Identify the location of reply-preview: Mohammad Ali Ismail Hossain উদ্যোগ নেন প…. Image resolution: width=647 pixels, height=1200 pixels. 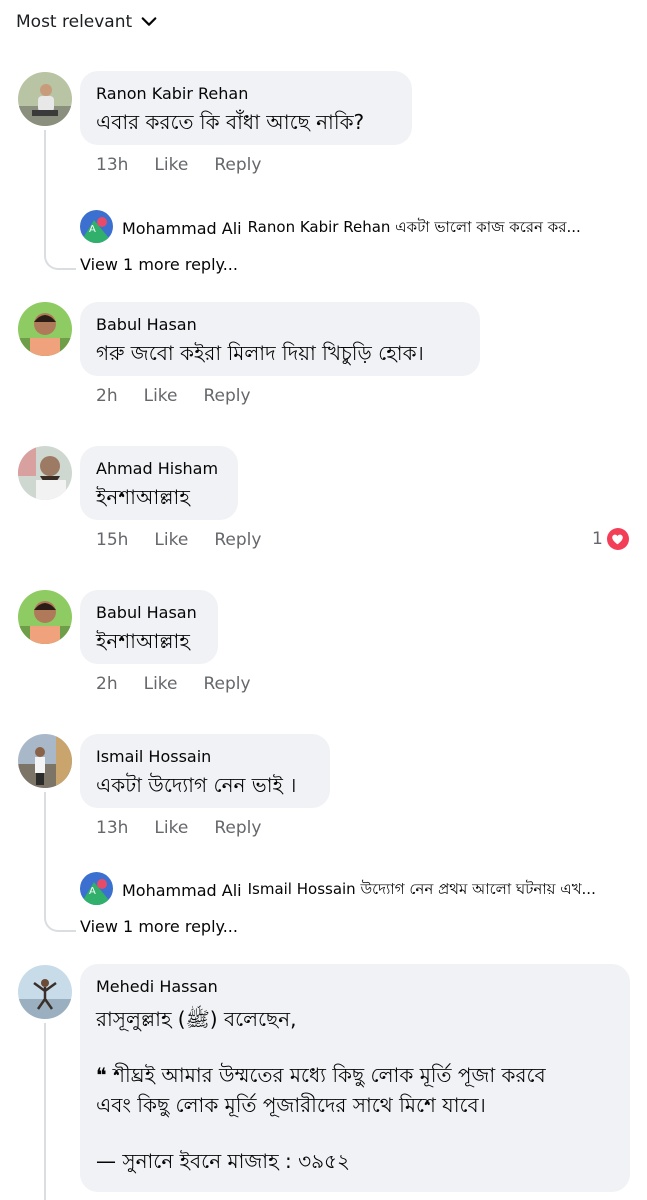
(359, 890).